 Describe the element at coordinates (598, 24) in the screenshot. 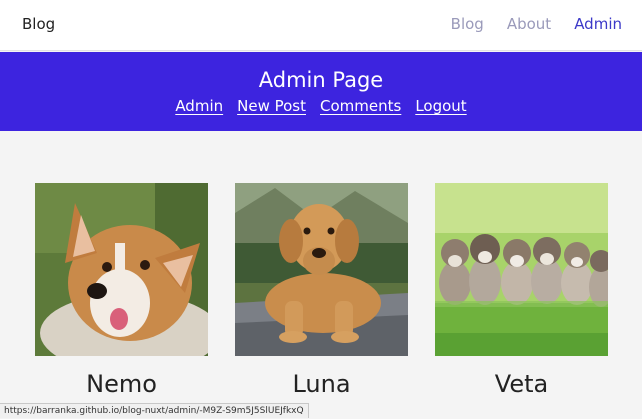

I see `nav-link-admin: Admin` at that location.